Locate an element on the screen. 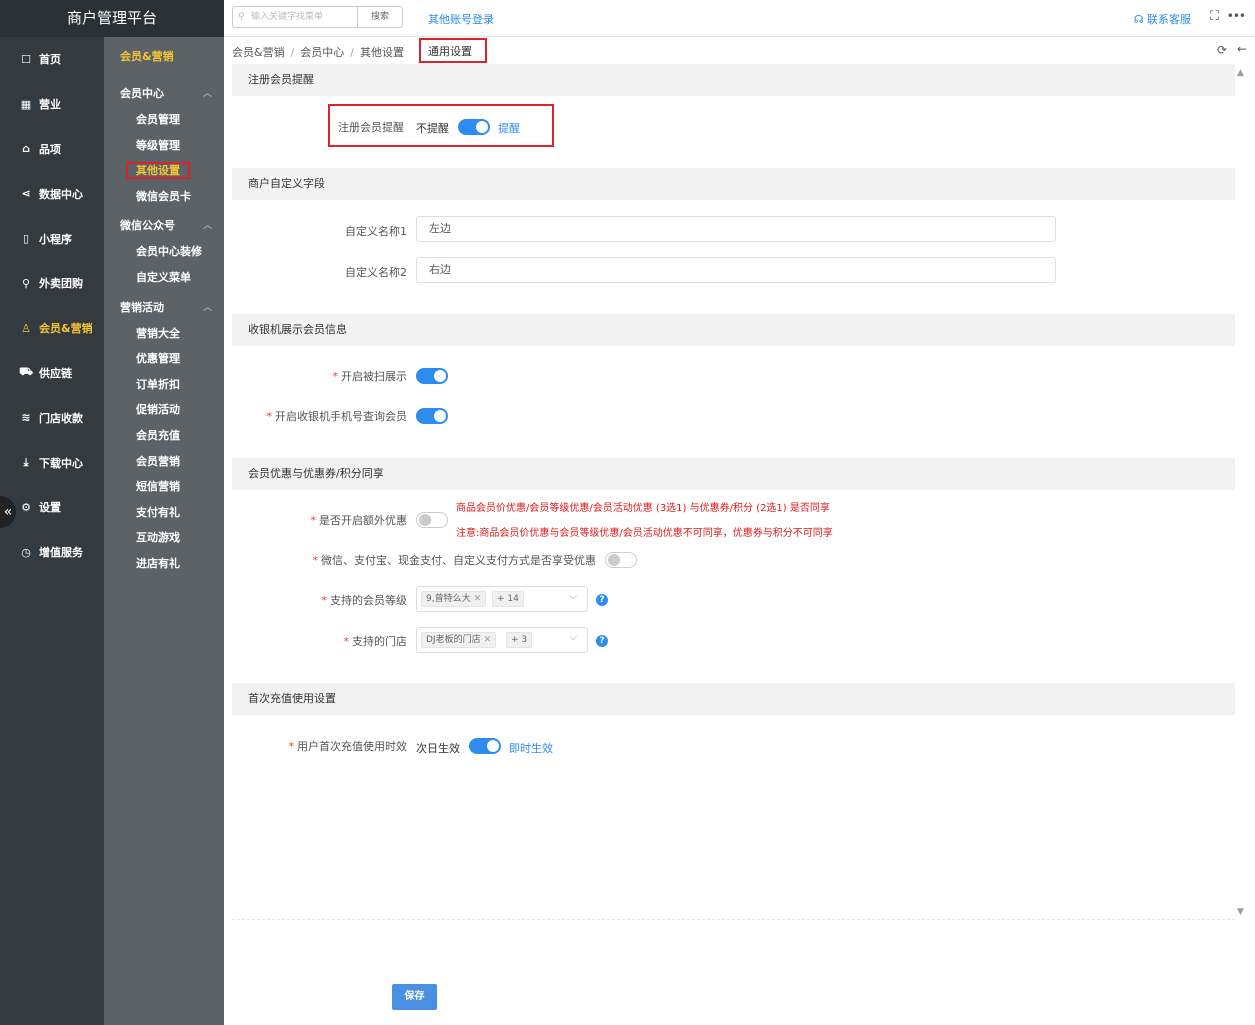 This screenshot has height=1025, width=1255. nav-item: ⛟ 供应链 is located at coordinates (52, 373).